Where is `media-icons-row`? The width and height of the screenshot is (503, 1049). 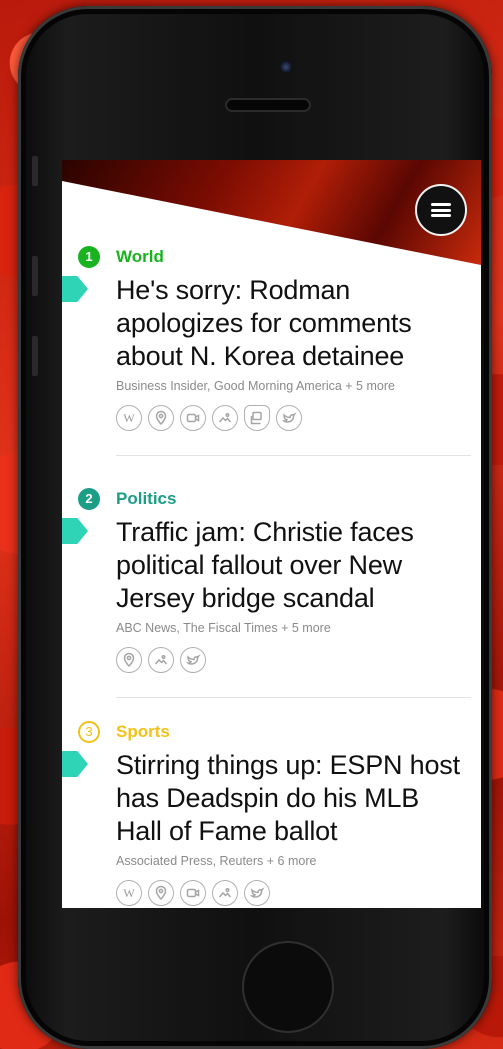 media-icons-row is located at coordinates (161, 660).